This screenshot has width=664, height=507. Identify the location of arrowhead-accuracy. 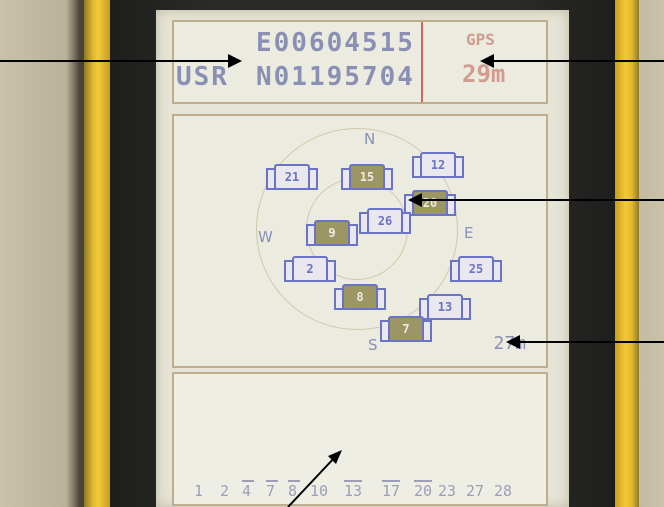
(513, 342).